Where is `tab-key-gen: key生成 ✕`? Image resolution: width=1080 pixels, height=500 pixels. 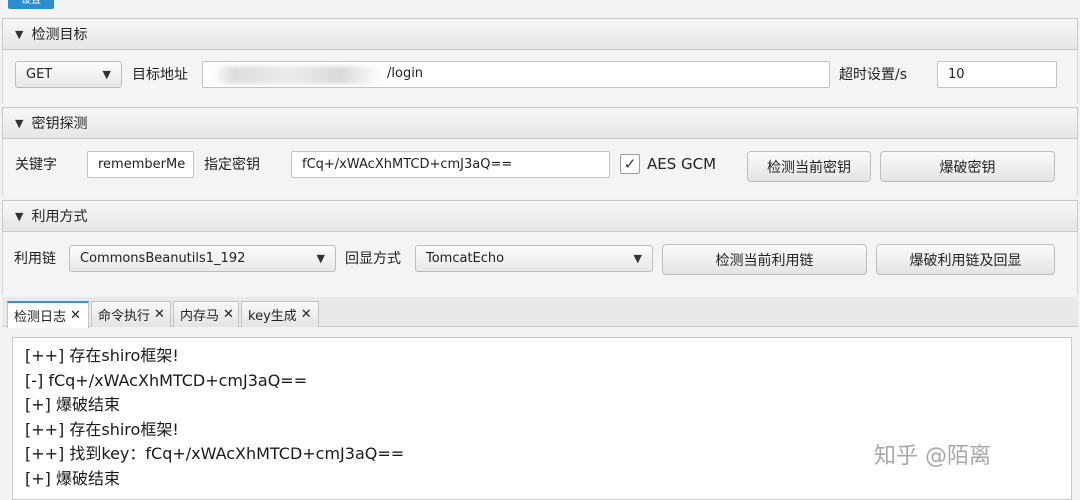
tab-key-gen: key生成 ✕ is located at coordinates (280, 314).